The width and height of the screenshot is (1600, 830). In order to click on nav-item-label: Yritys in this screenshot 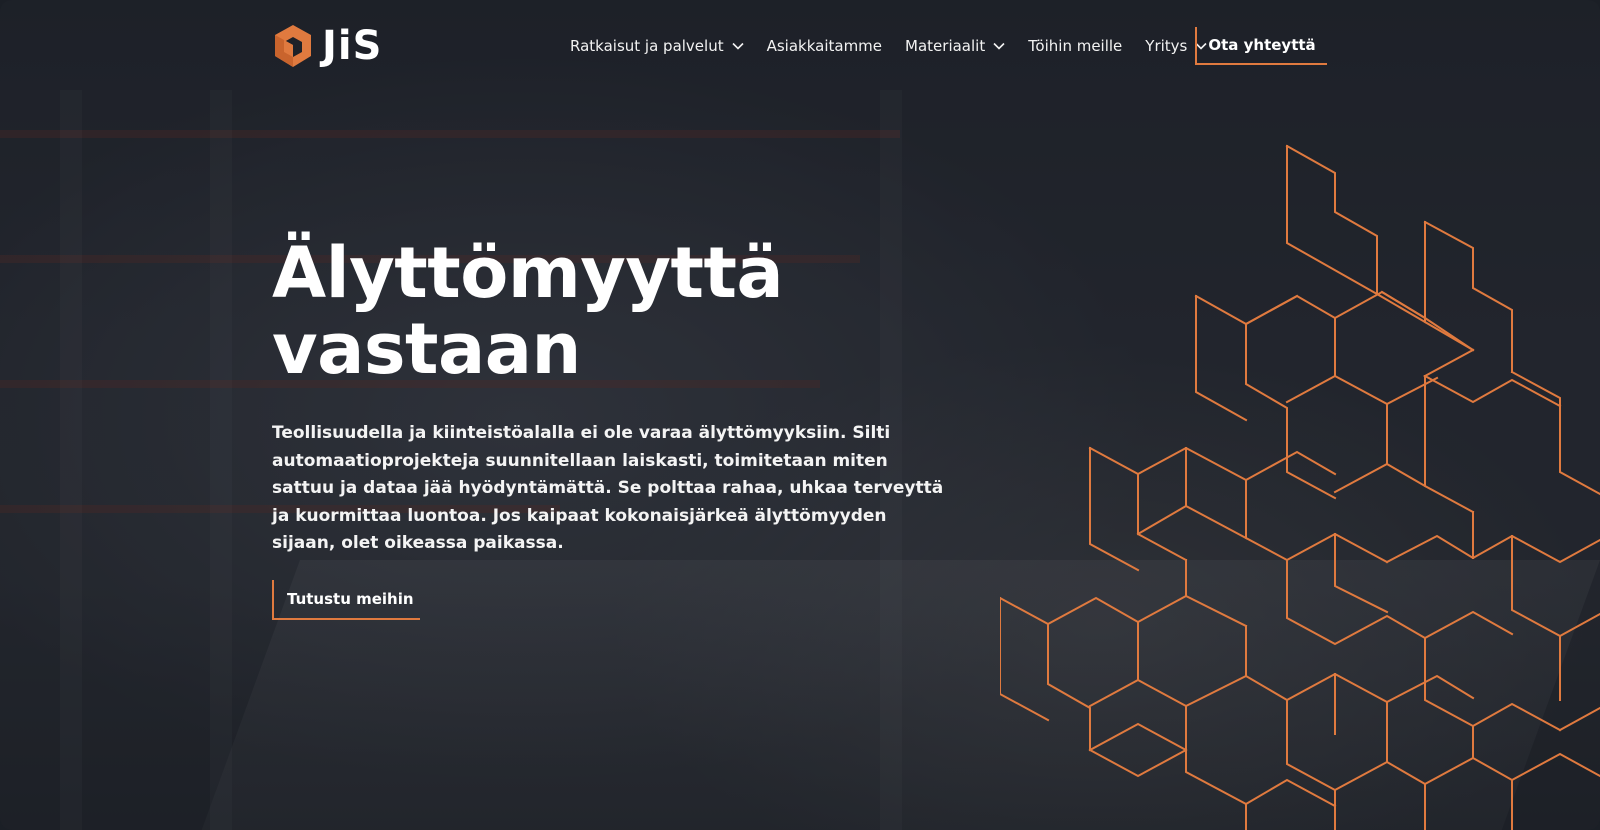, I will do `click(1166, 46)`.